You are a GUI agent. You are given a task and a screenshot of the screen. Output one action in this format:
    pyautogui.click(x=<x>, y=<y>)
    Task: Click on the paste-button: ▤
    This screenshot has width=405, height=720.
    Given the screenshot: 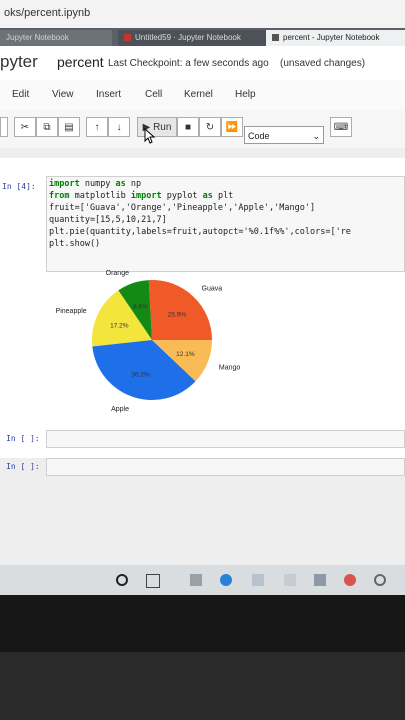 What is the action you would take?
    pyautogui.click(x=69, y=127)
    